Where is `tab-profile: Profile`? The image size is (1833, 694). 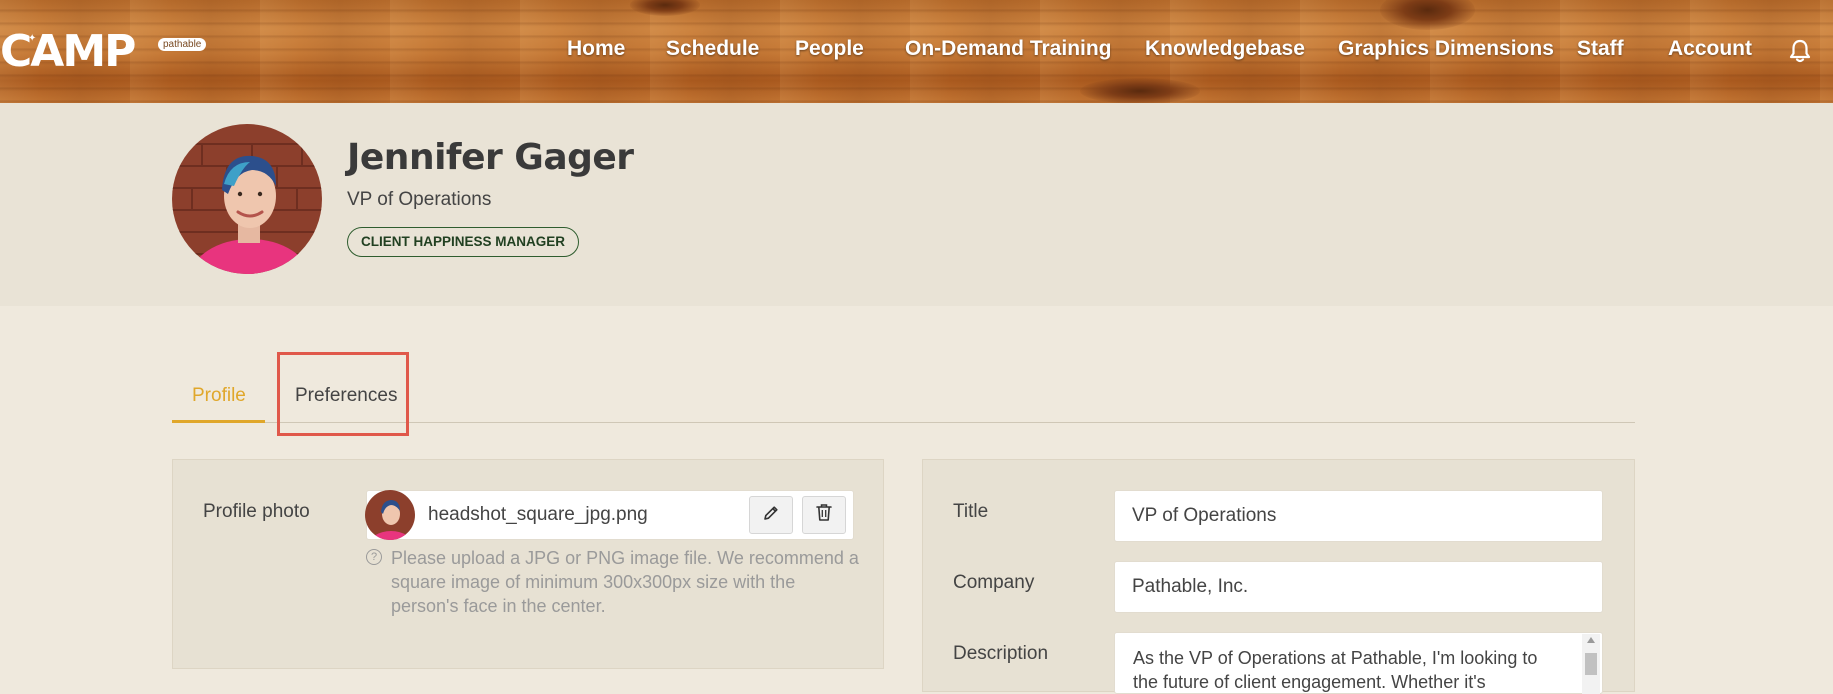 tab-profile: Profile is located at coordinates (219, 396).